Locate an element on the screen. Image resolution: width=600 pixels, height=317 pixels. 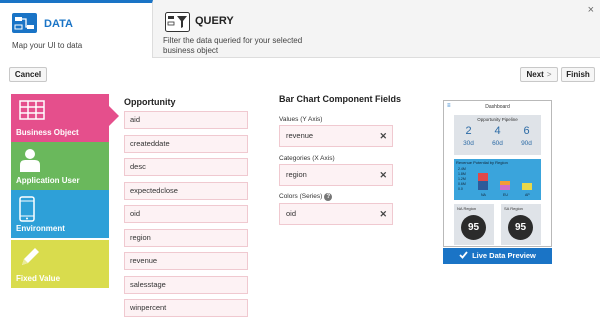
category-label: Fixed Value is located at coordinates (38, 278).